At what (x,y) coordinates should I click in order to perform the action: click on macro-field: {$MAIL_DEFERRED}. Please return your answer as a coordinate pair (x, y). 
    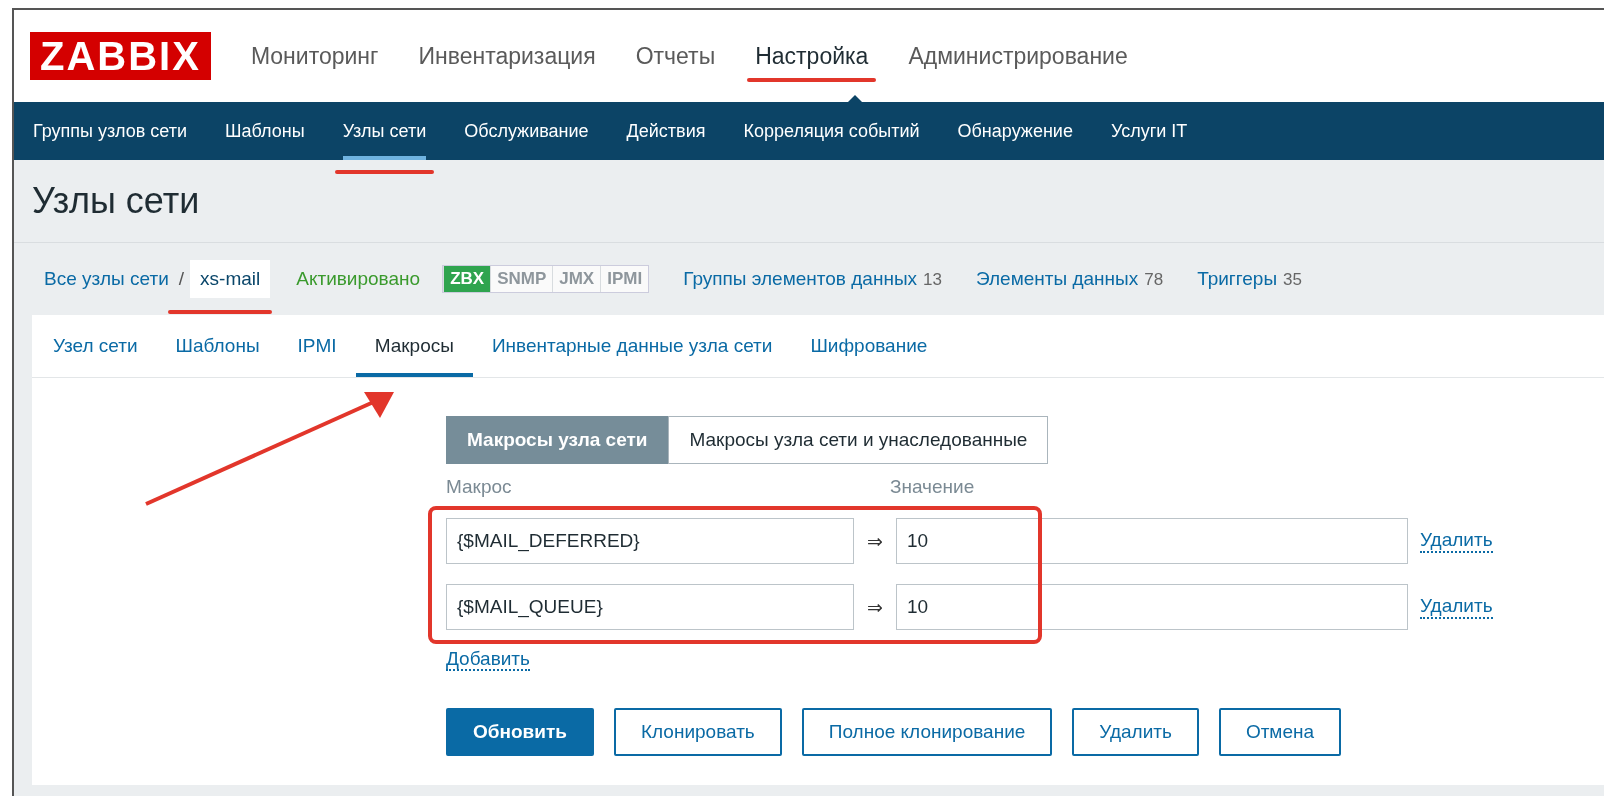
    Looking at the image, I should click on (650, 541).